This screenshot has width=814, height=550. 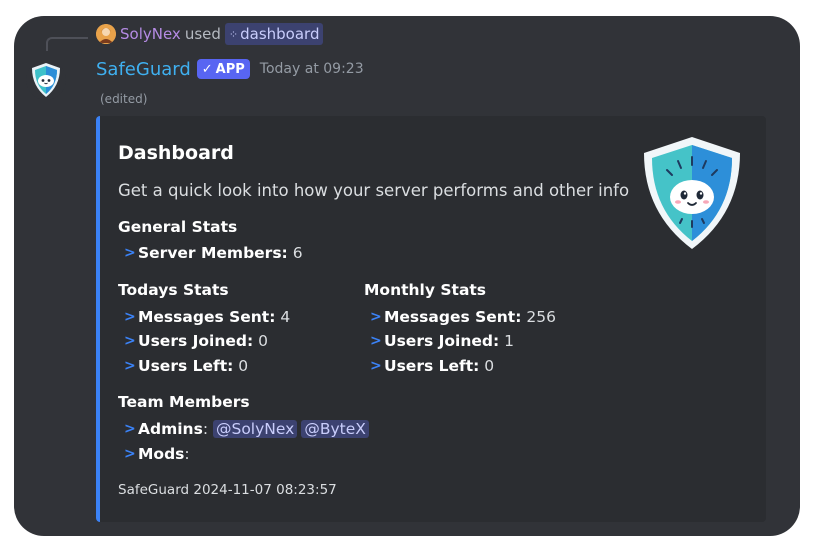 What do you see at coordinates (184, 402) in the screenshot?
I see `team-members-title: Team Members` at bounding box center [184, 402].